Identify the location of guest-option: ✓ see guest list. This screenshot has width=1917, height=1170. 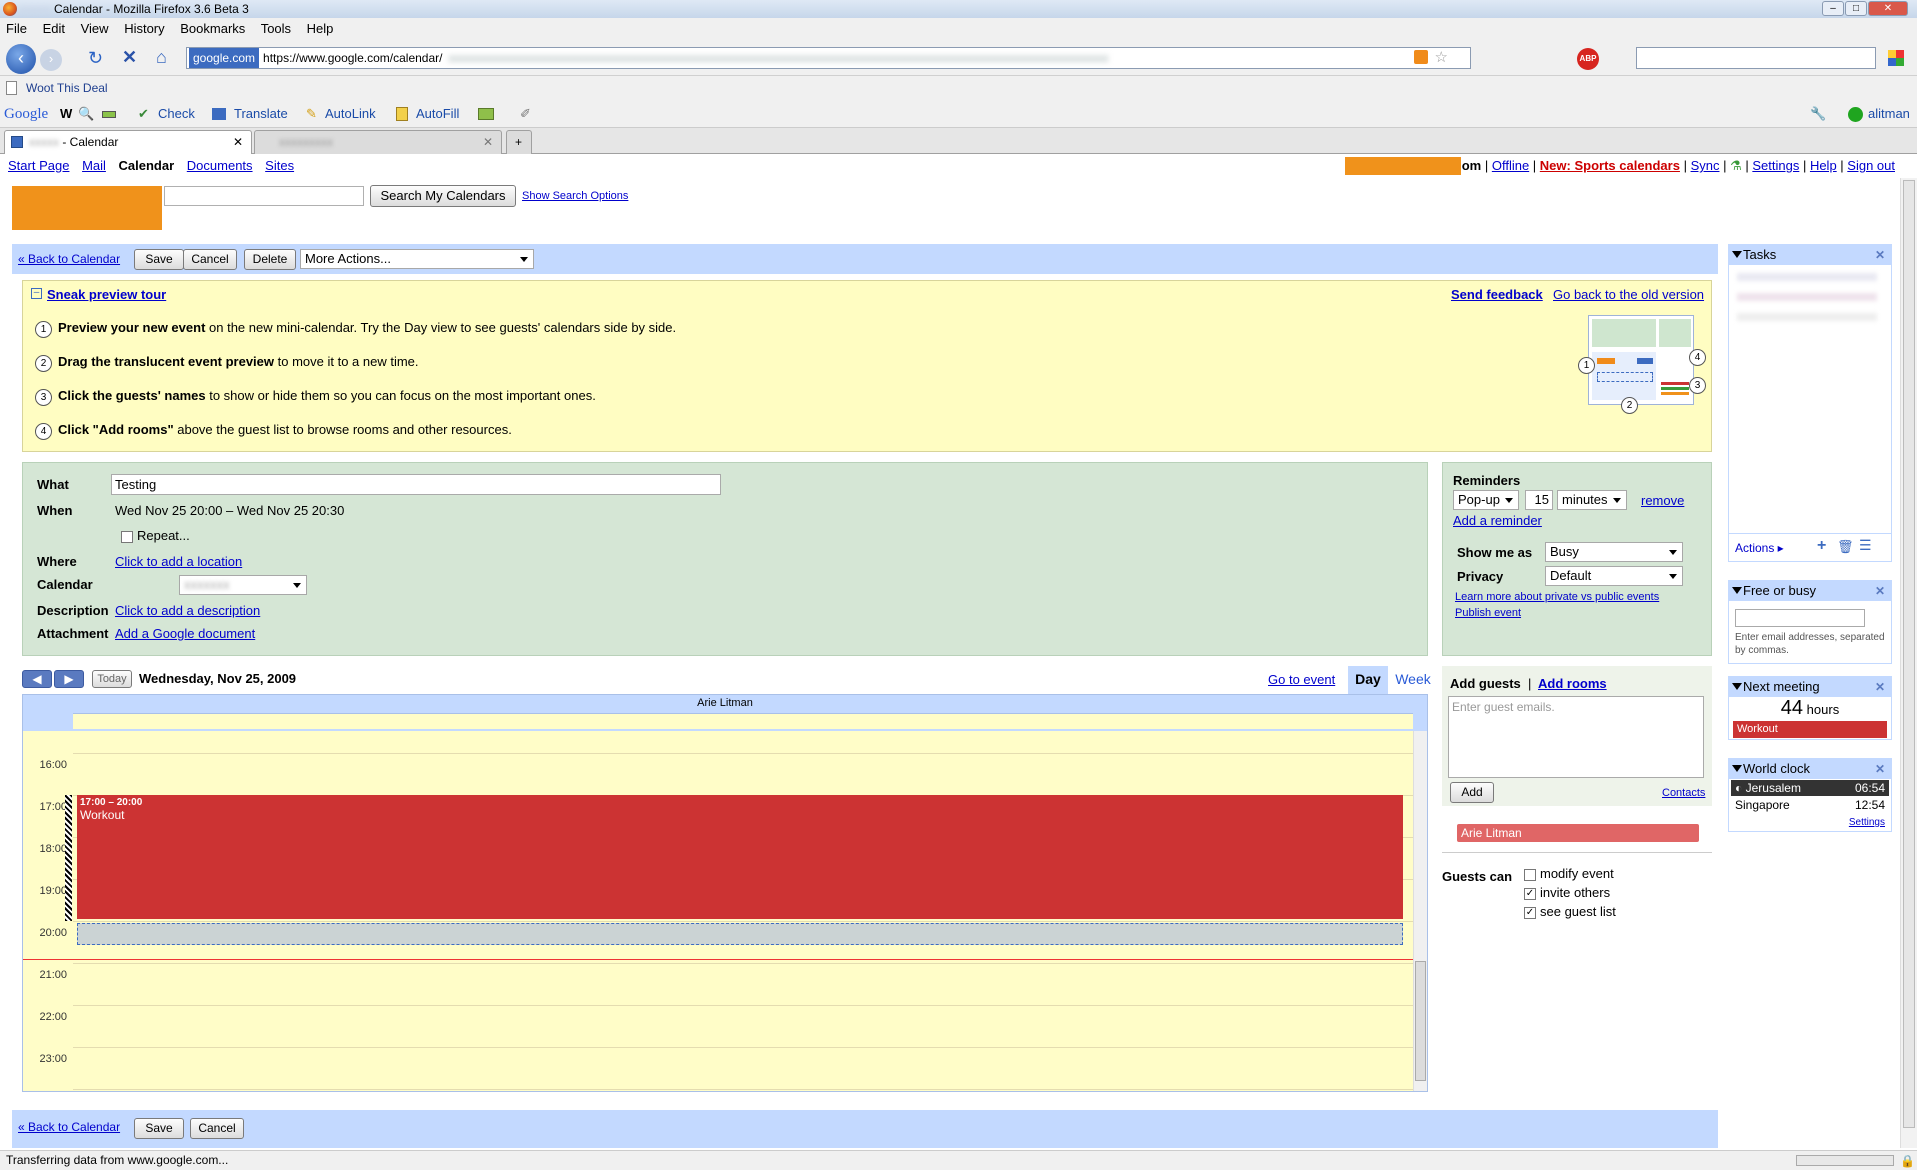
(1570, 911).